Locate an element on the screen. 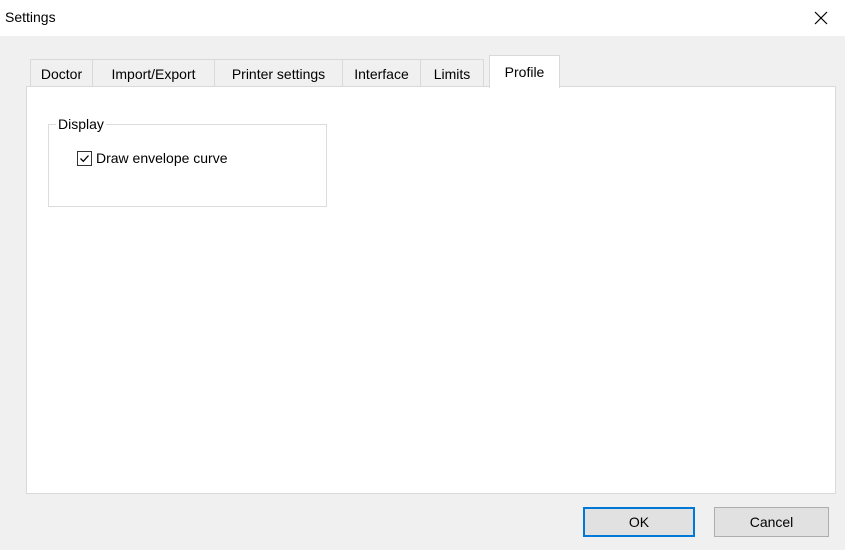 Image resolution: width=845 pixels, height=550 pixels. draw-envelope-curve-label: Draw envelope curve is located at coordinates (162, 158).